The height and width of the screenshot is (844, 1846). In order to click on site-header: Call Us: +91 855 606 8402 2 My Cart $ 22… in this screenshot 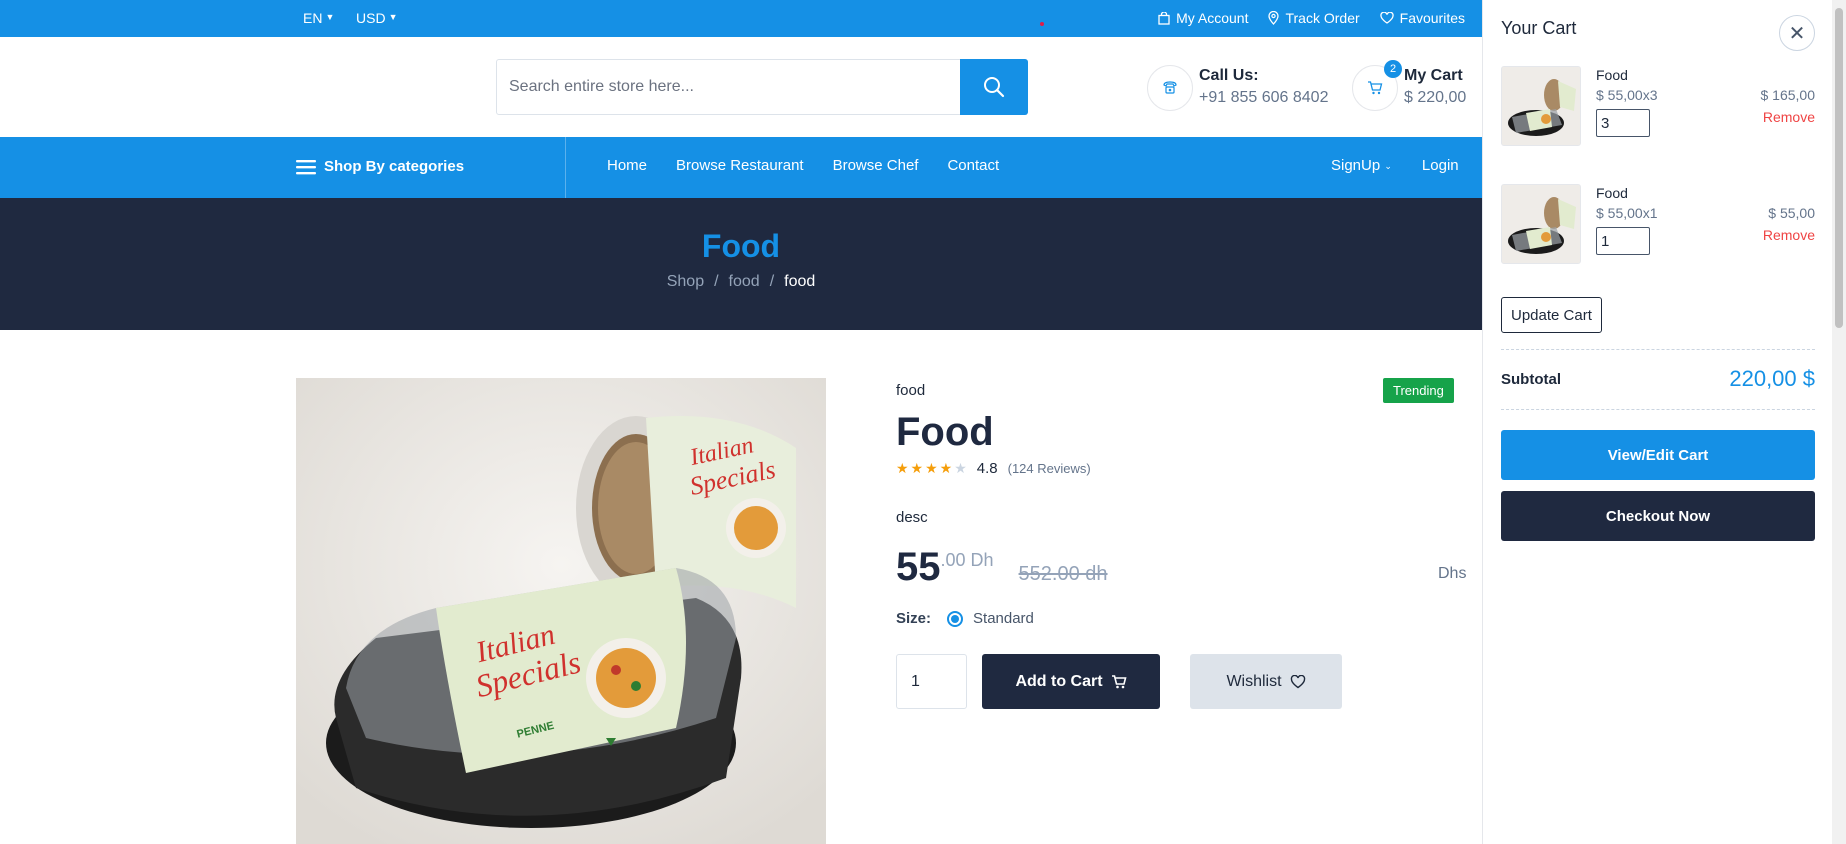, I will do `click(741, 87)`.